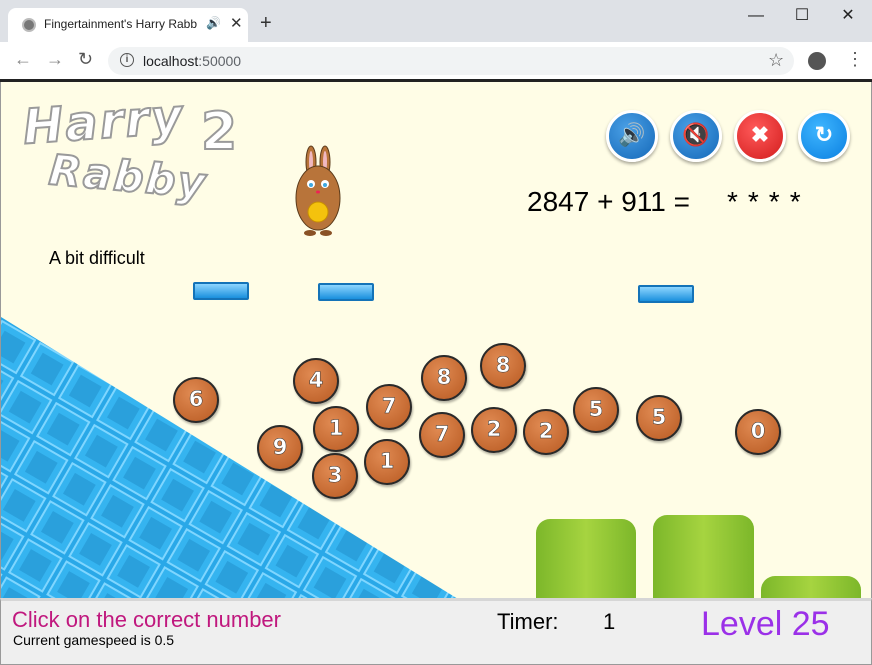 The image size is (872, 665). What do you see at coordinates (817, 61) in the screenshot?
I see `profile-icon` at bounding box center [817, 61].